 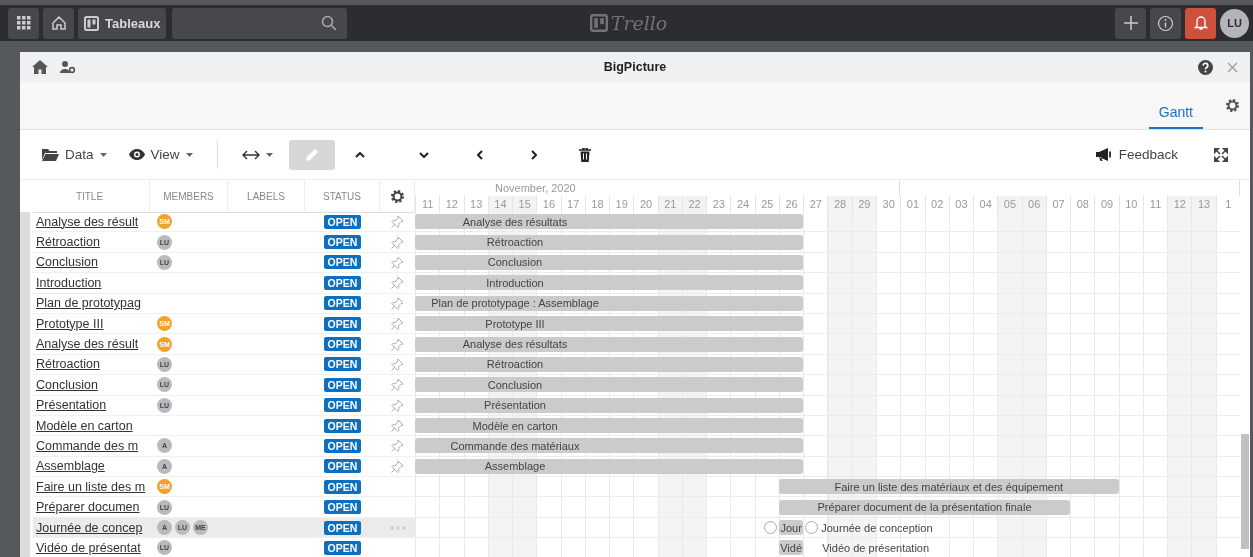 What do you see at coordinates (791, 528) in the screenshot?
I see `gantt-bar: Jour` at bounding box center [791, 528].